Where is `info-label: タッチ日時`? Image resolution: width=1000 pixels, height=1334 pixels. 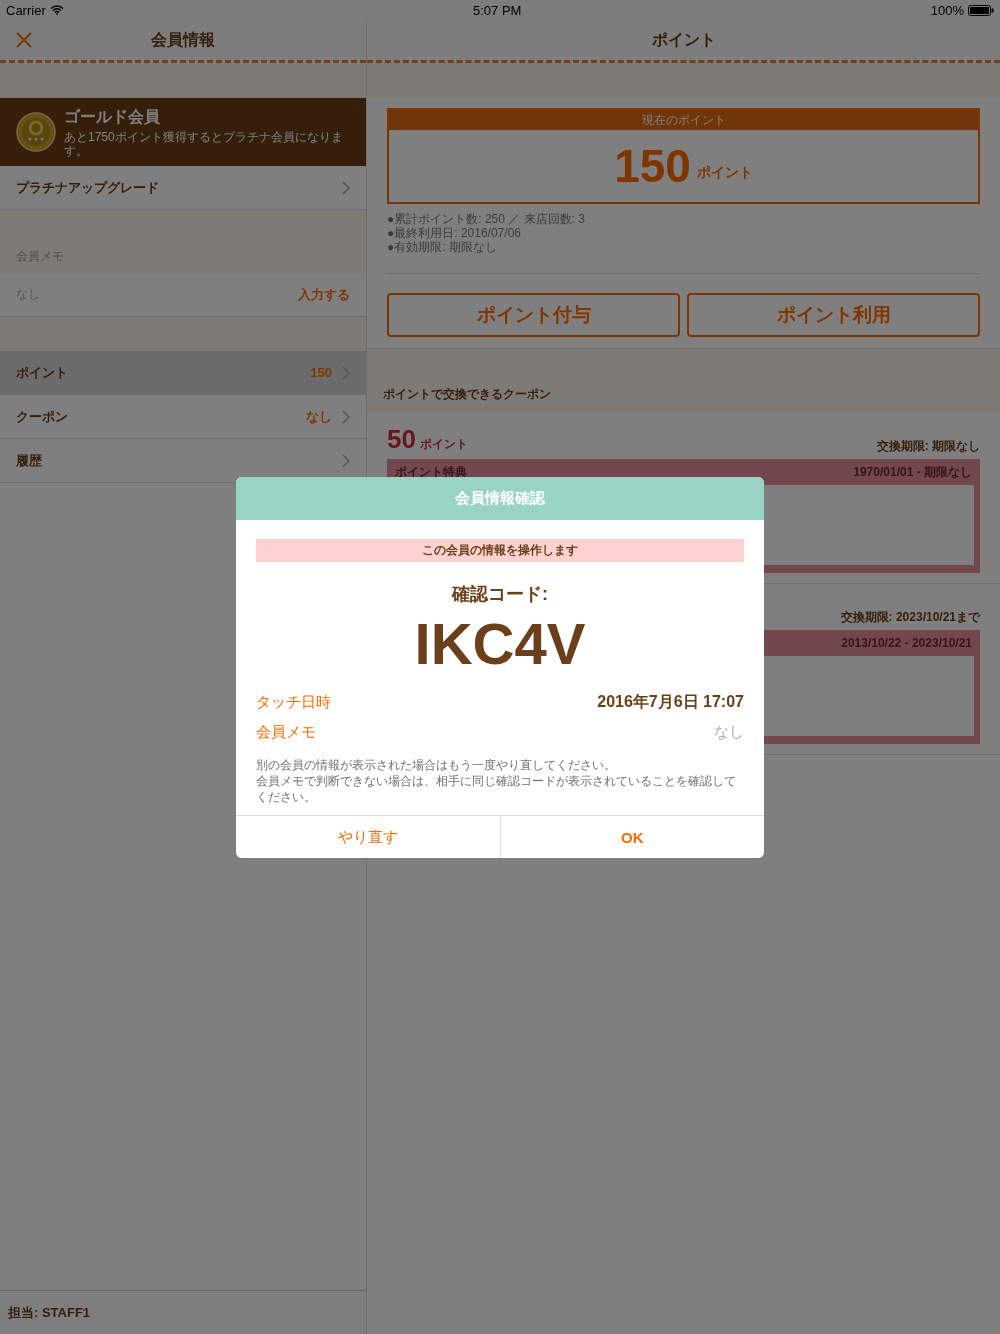 info-label: タッチ日時 is located at coordinates (293, 702).